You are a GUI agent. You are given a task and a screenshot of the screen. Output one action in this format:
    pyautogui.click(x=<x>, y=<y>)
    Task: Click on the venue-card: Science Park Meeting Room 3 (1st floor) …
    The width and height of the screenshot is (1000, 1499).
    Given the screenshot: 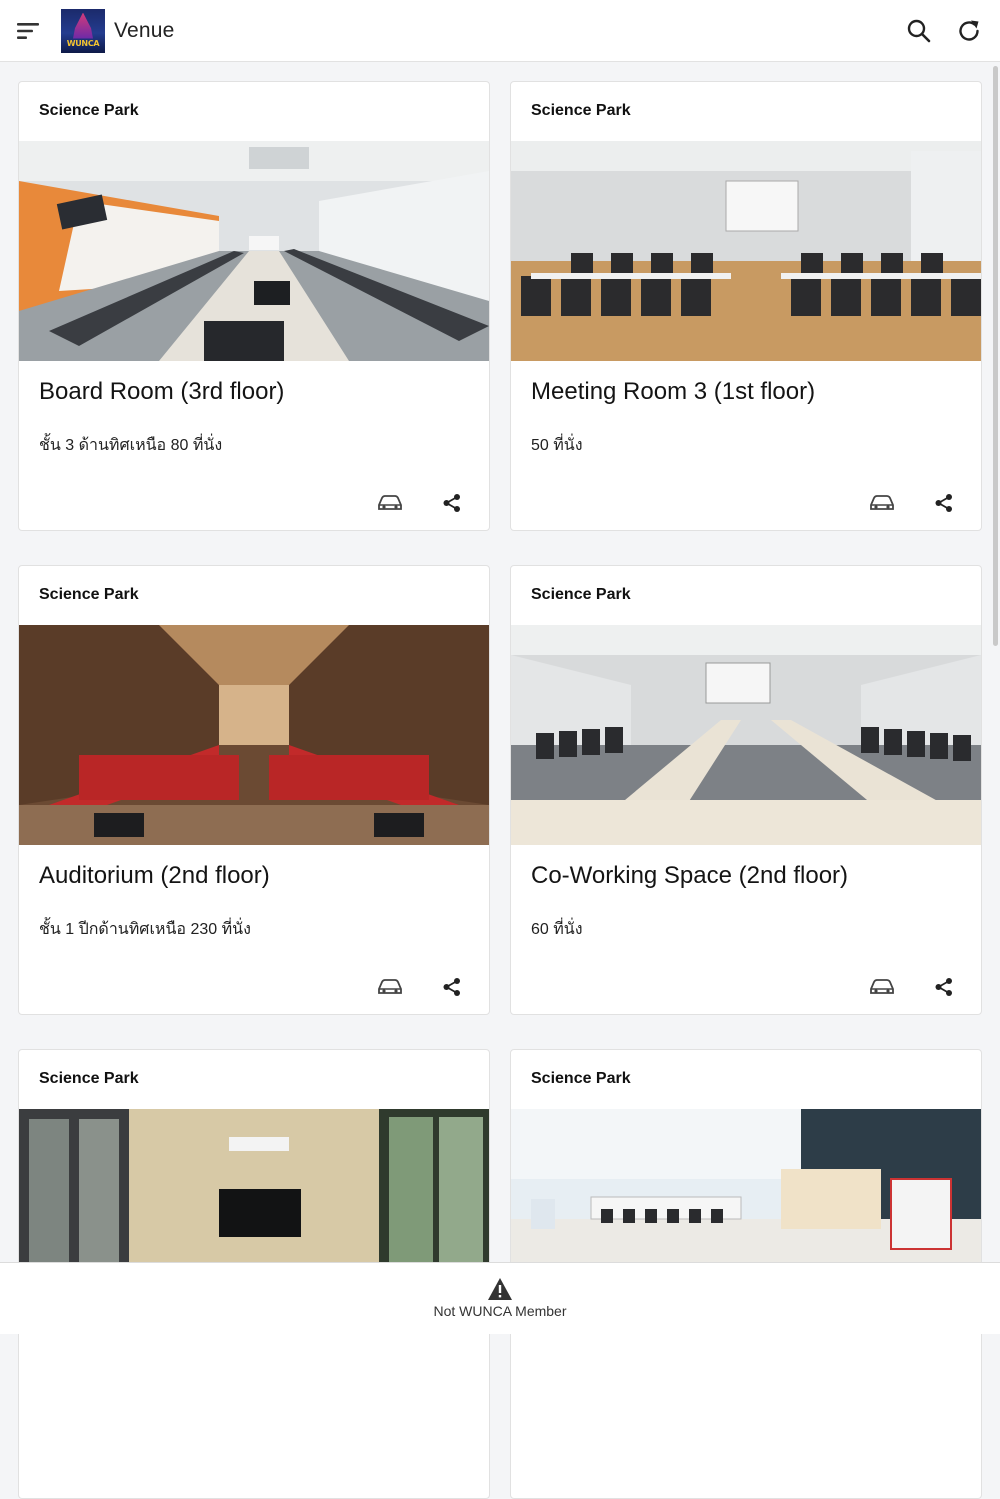 What is the action you would take?
    pyautogui.click(x=746, y=306)
    